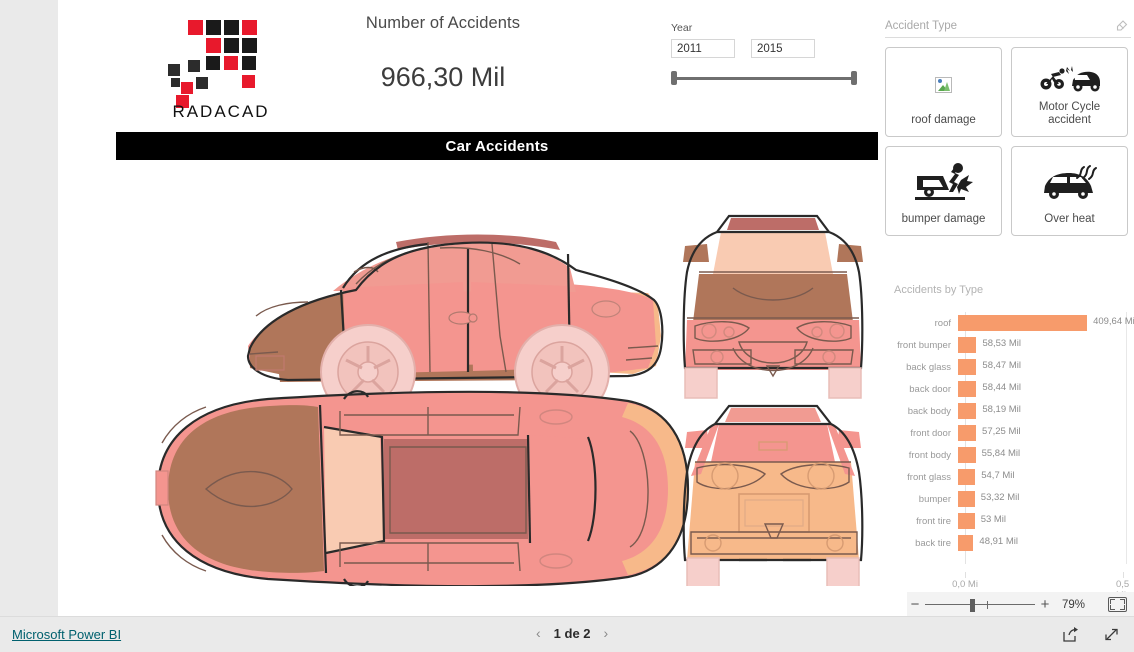  I want to click on chart-bar-row: front glass 54,7 Mil, so click(1013, 477).